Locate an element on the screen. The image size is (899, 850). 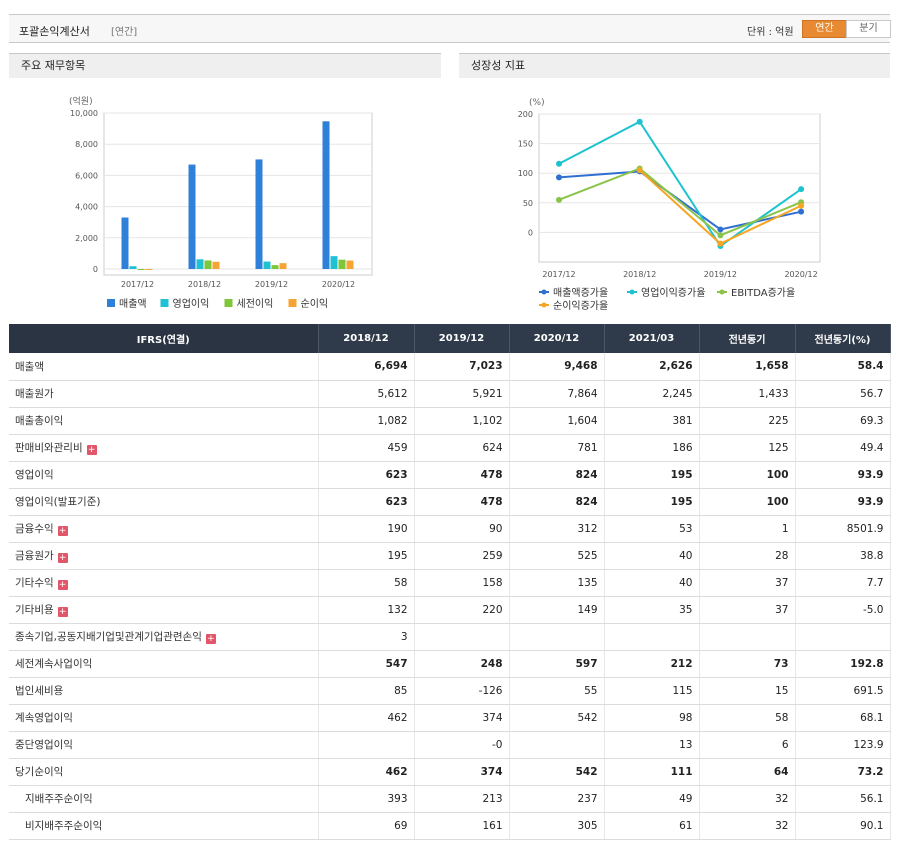
row-label-text: 비지배주주순이익 is located at coordinates (64, 826).